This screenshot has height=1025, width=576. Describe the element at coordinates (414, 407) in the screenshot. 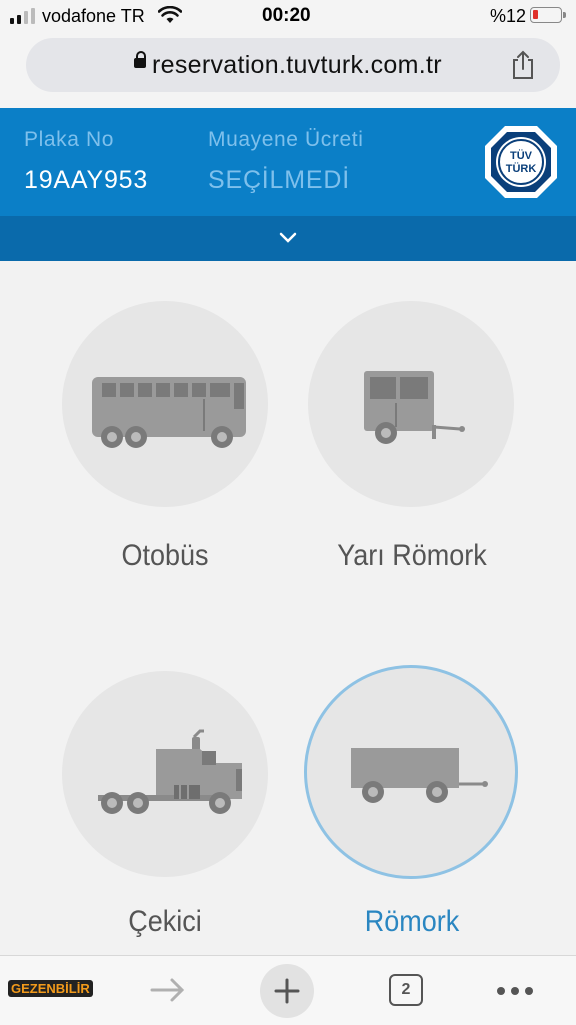

I see `semi-trailer-icon` at that location.